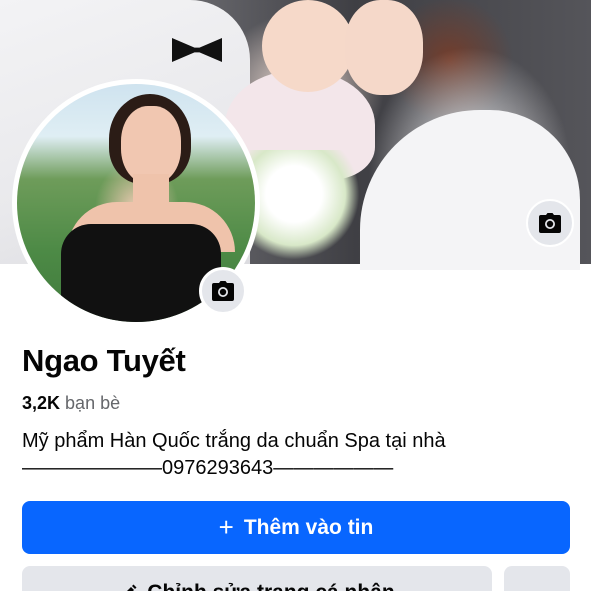 Image resolution: width=591 pixels, height=591 pixels. Describe the element at coordinates (257, 578) in the screenshot. I see `edit-profile-button: Chỉnh sửa trang cá nhân` at that location.